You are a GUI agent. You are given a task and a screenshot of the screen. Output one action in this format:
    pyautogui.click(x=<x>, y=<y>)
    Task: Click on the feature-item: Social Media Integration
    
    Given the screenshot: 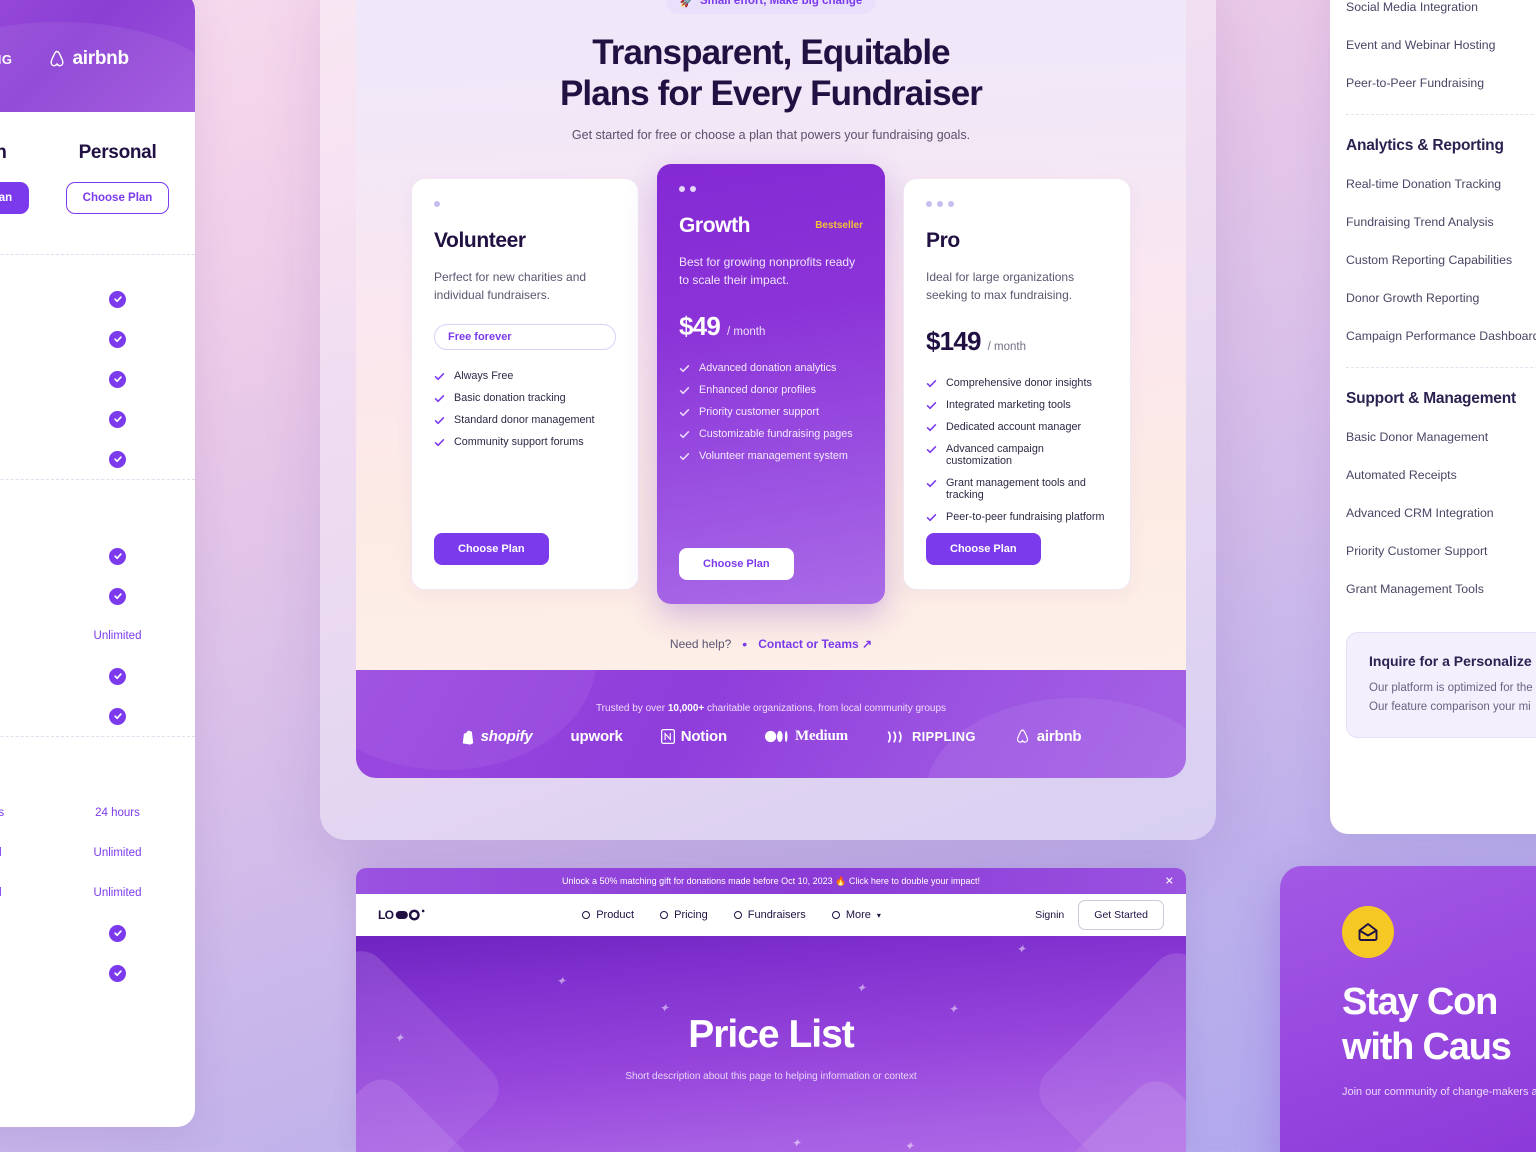 What is the action you would take?
    pyautogui.click(x=1441, y=13)
    